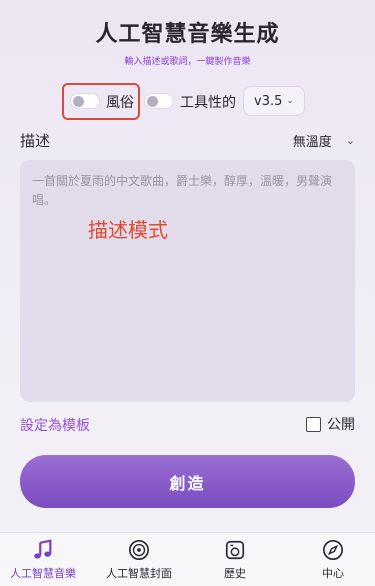 The height and width of the screenshot is (586, 375). I want to click on nav-item-ai-music: 人工智慧音樂, so click(44, 560).